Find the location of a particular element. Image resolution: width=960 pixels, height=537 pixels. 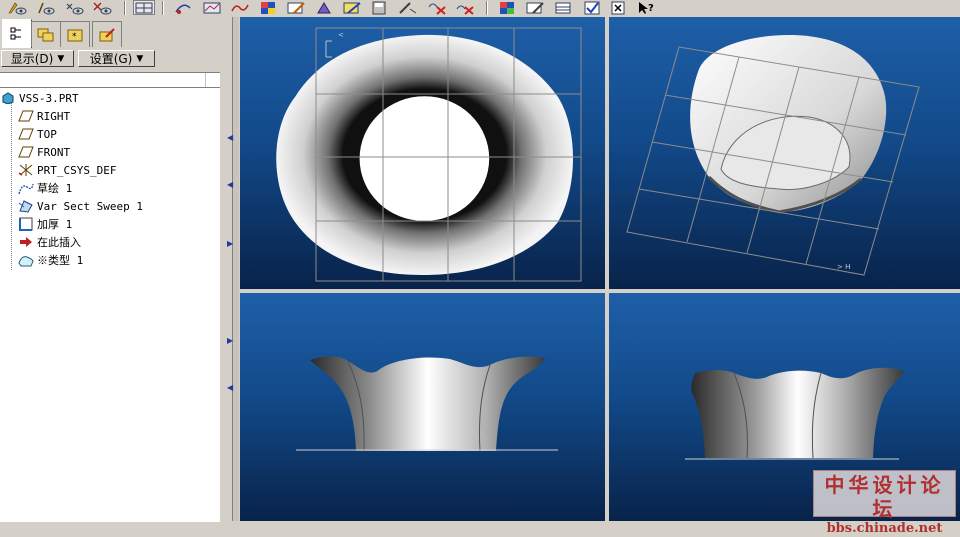

datum-icon is located at coordinates (324, 7).